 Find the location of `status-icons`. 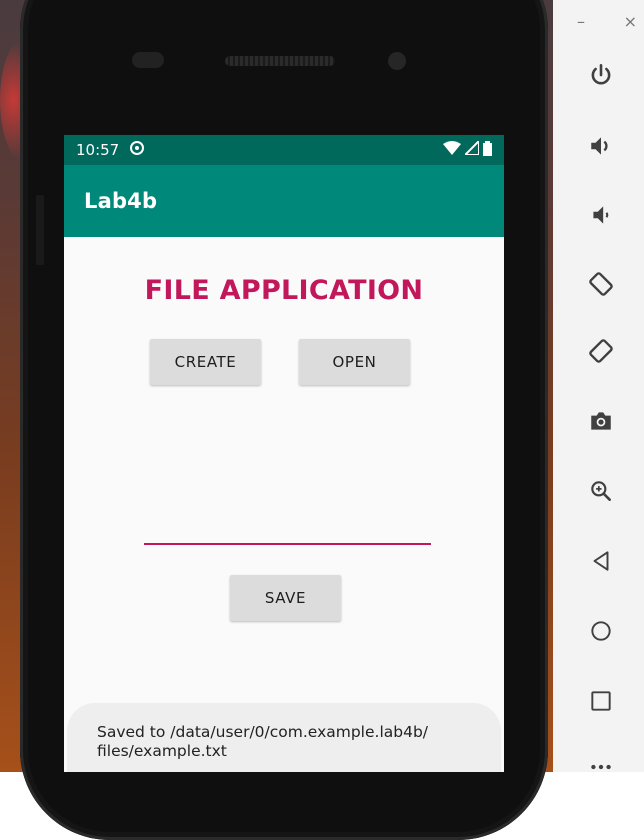

status-icons is located at coordinates (467, 149).